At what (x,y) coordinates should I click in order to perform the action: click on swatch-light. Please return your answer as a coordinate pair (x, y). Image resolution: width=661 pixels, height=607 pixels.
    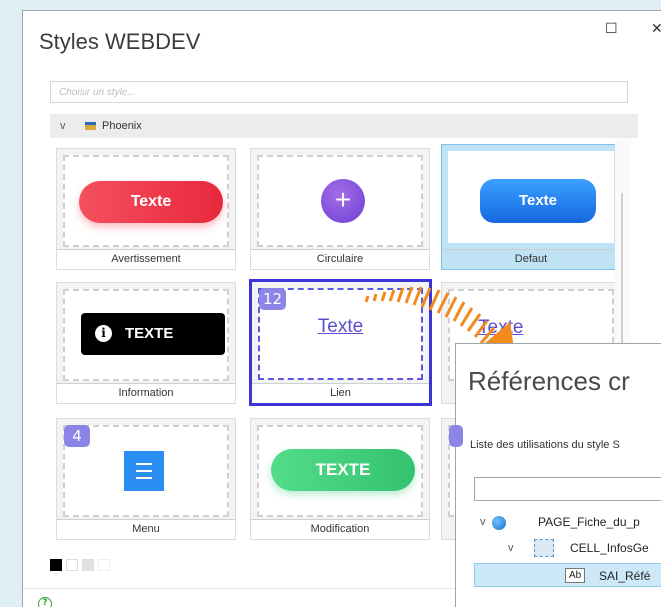
    Looking at the image, I should click on (104, 565).